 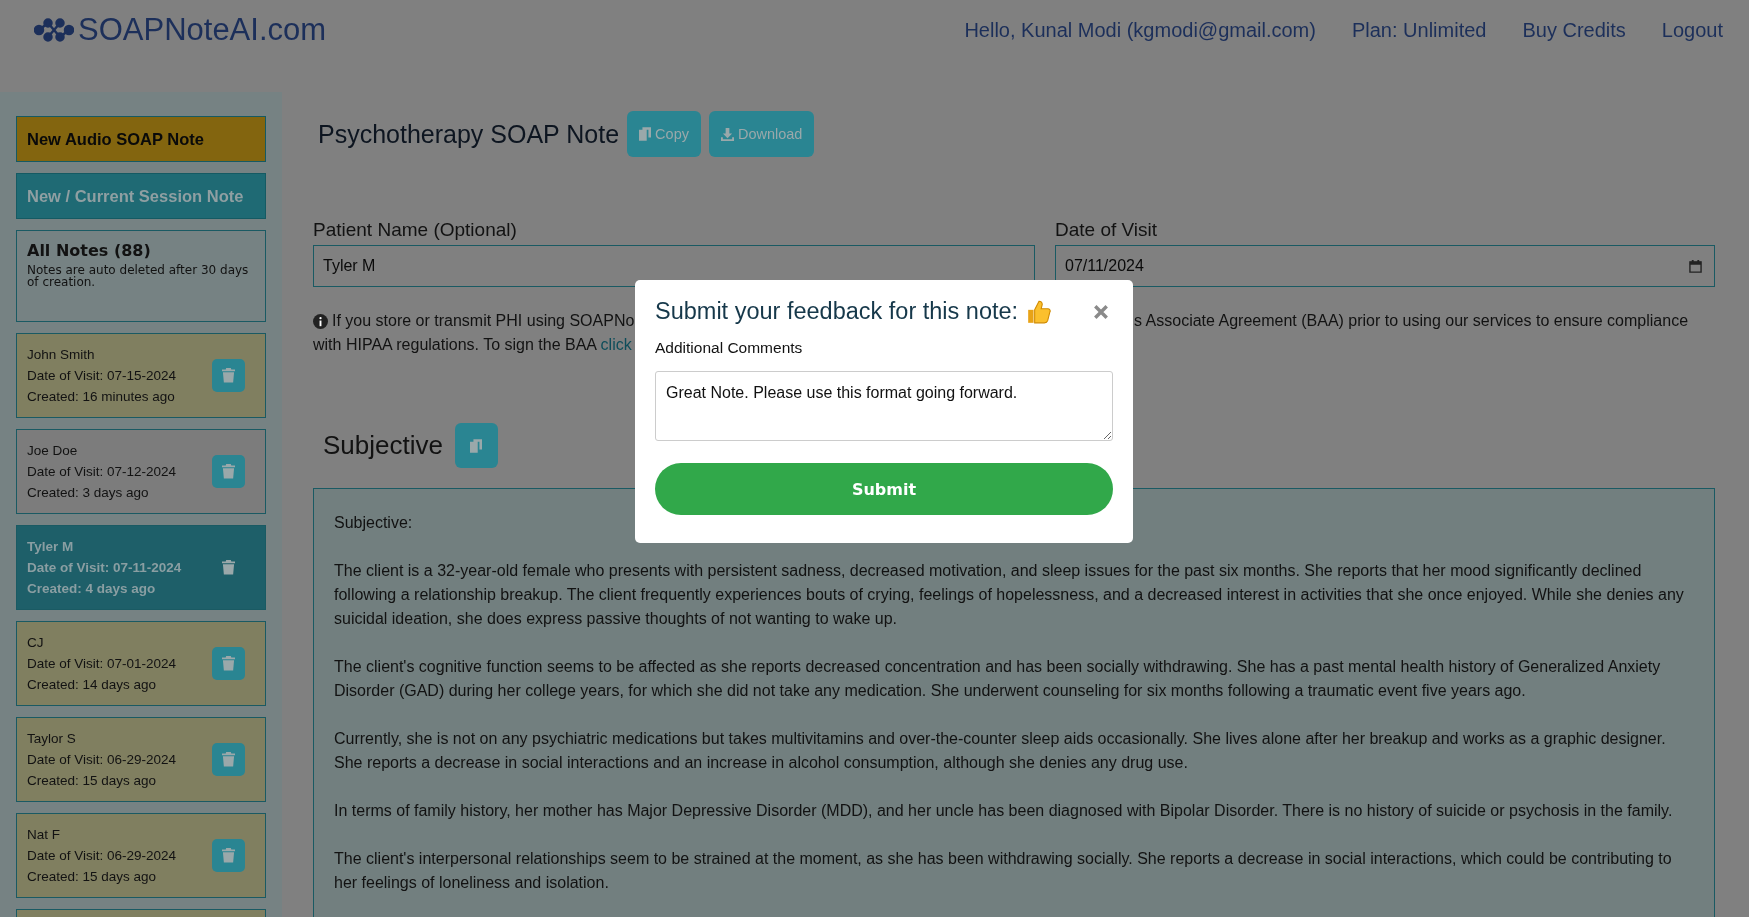 I want to click on note-paragraph: The client is a 32-year-old female who presents with persistent sadness, decreased motivation, and sleep issues for the past six months. She reports that her mood significantly declined following a relationship breakup. The client frequently experiences bouts of crying, feelings of hopelessness, and a decreased interest in activities that she once enjoyed. While she denies any suicidal ideation, she does express passive thoughts of not wanting to wake up., so click(x=1009, y=595).